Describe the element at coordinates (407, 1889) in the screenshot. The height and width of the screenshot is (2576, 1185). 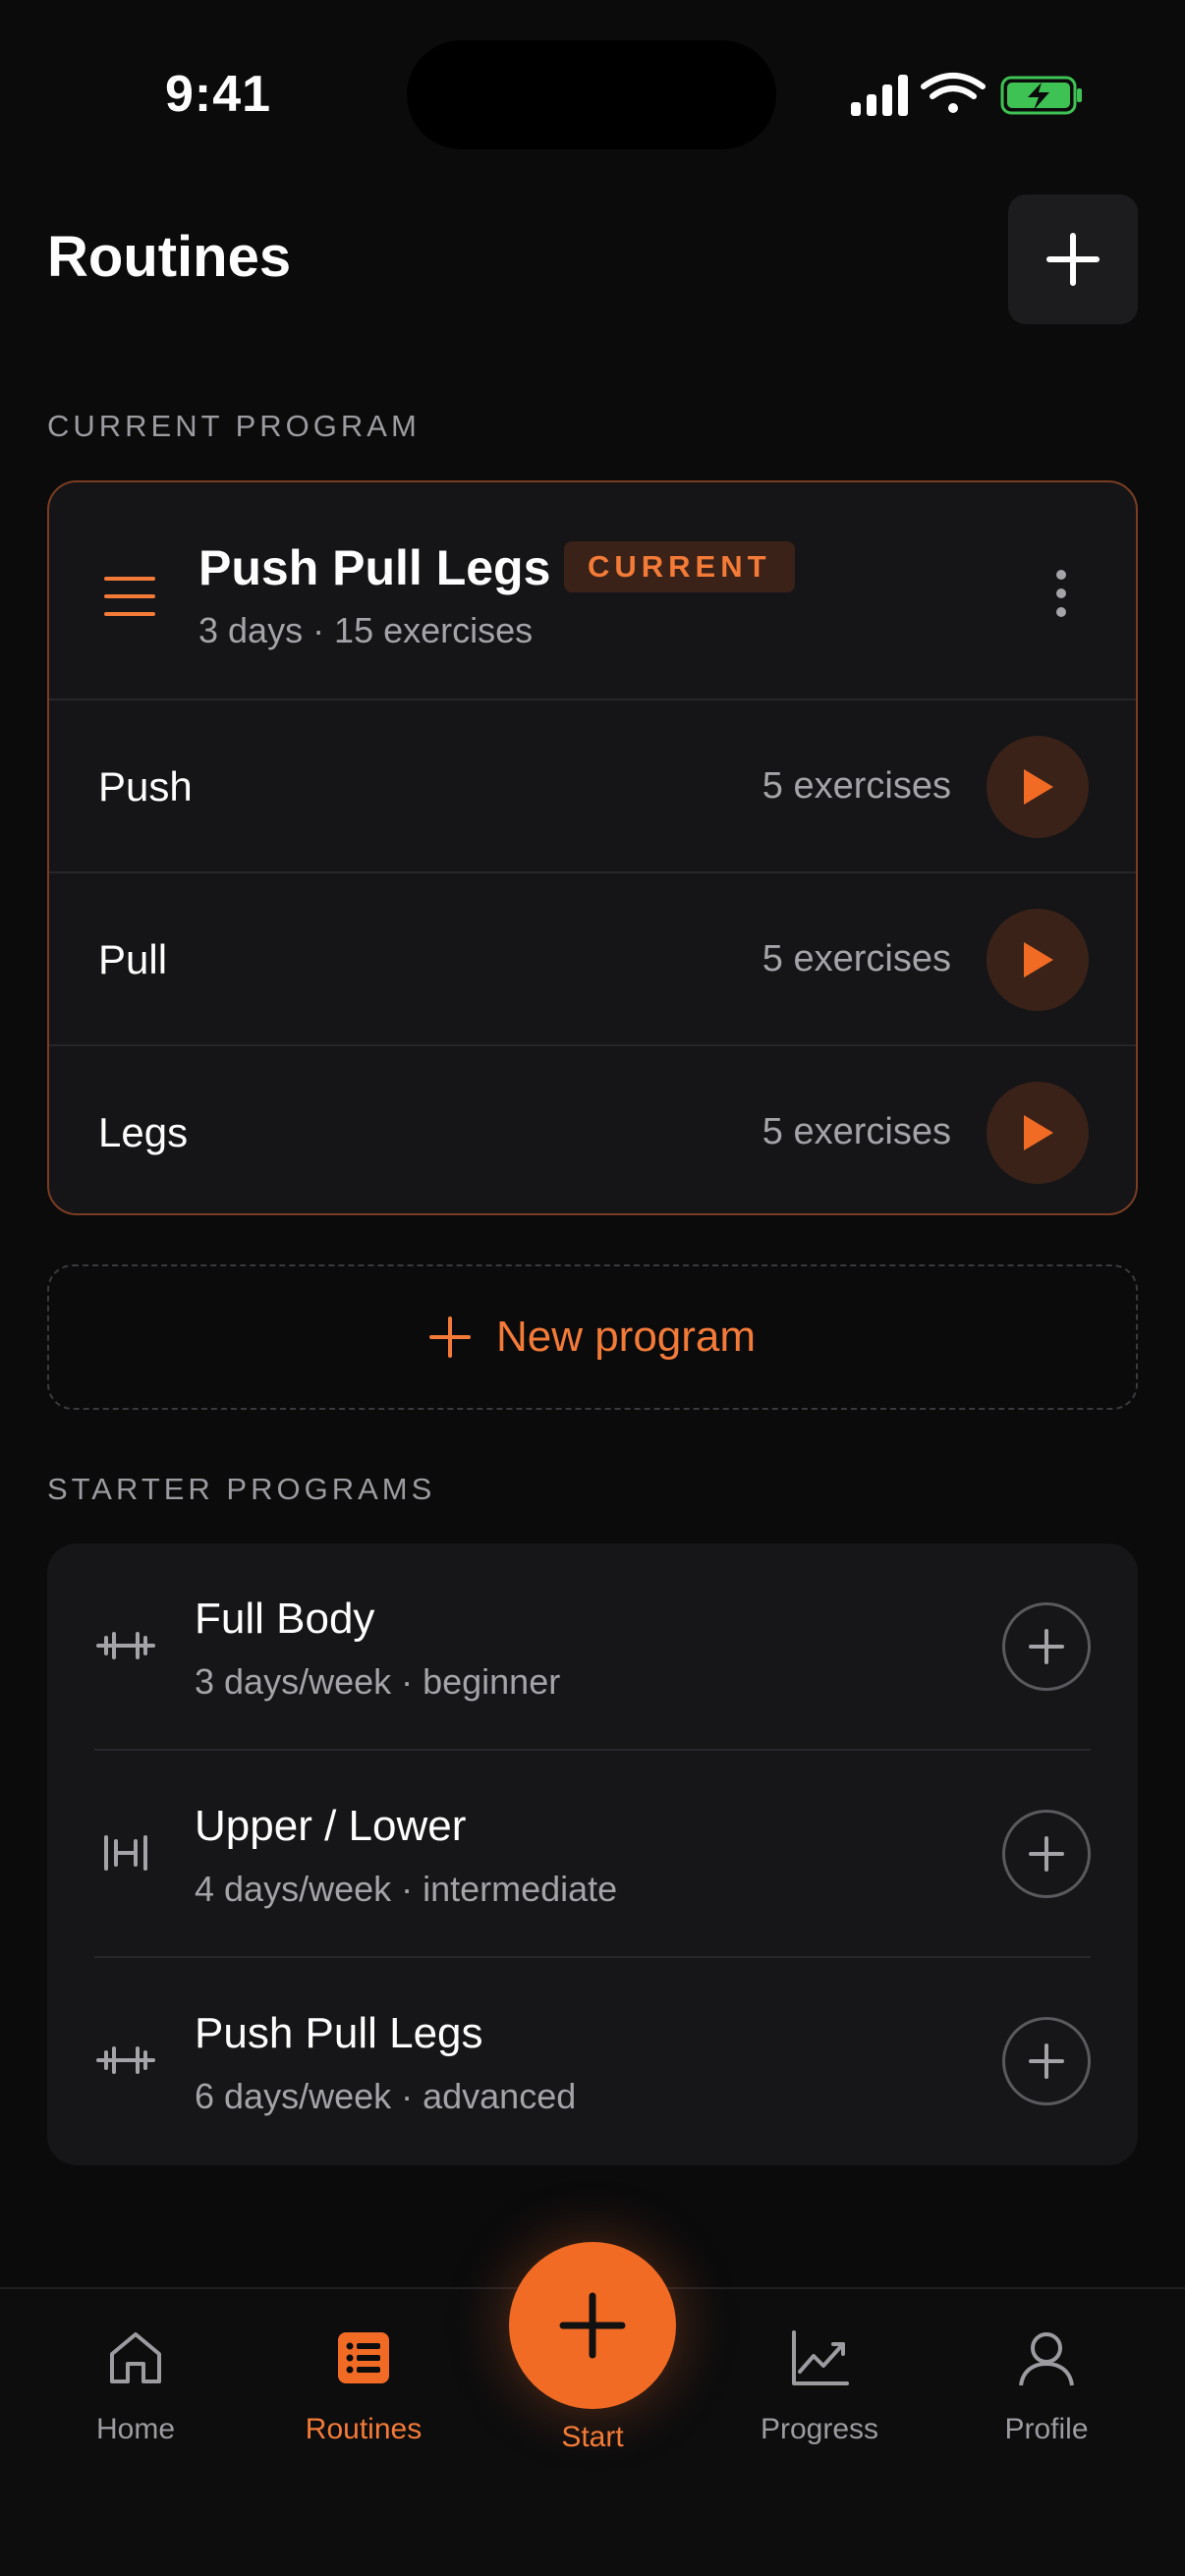
I see `starter-program-meta: 4 days/week · intermediate` at that location.